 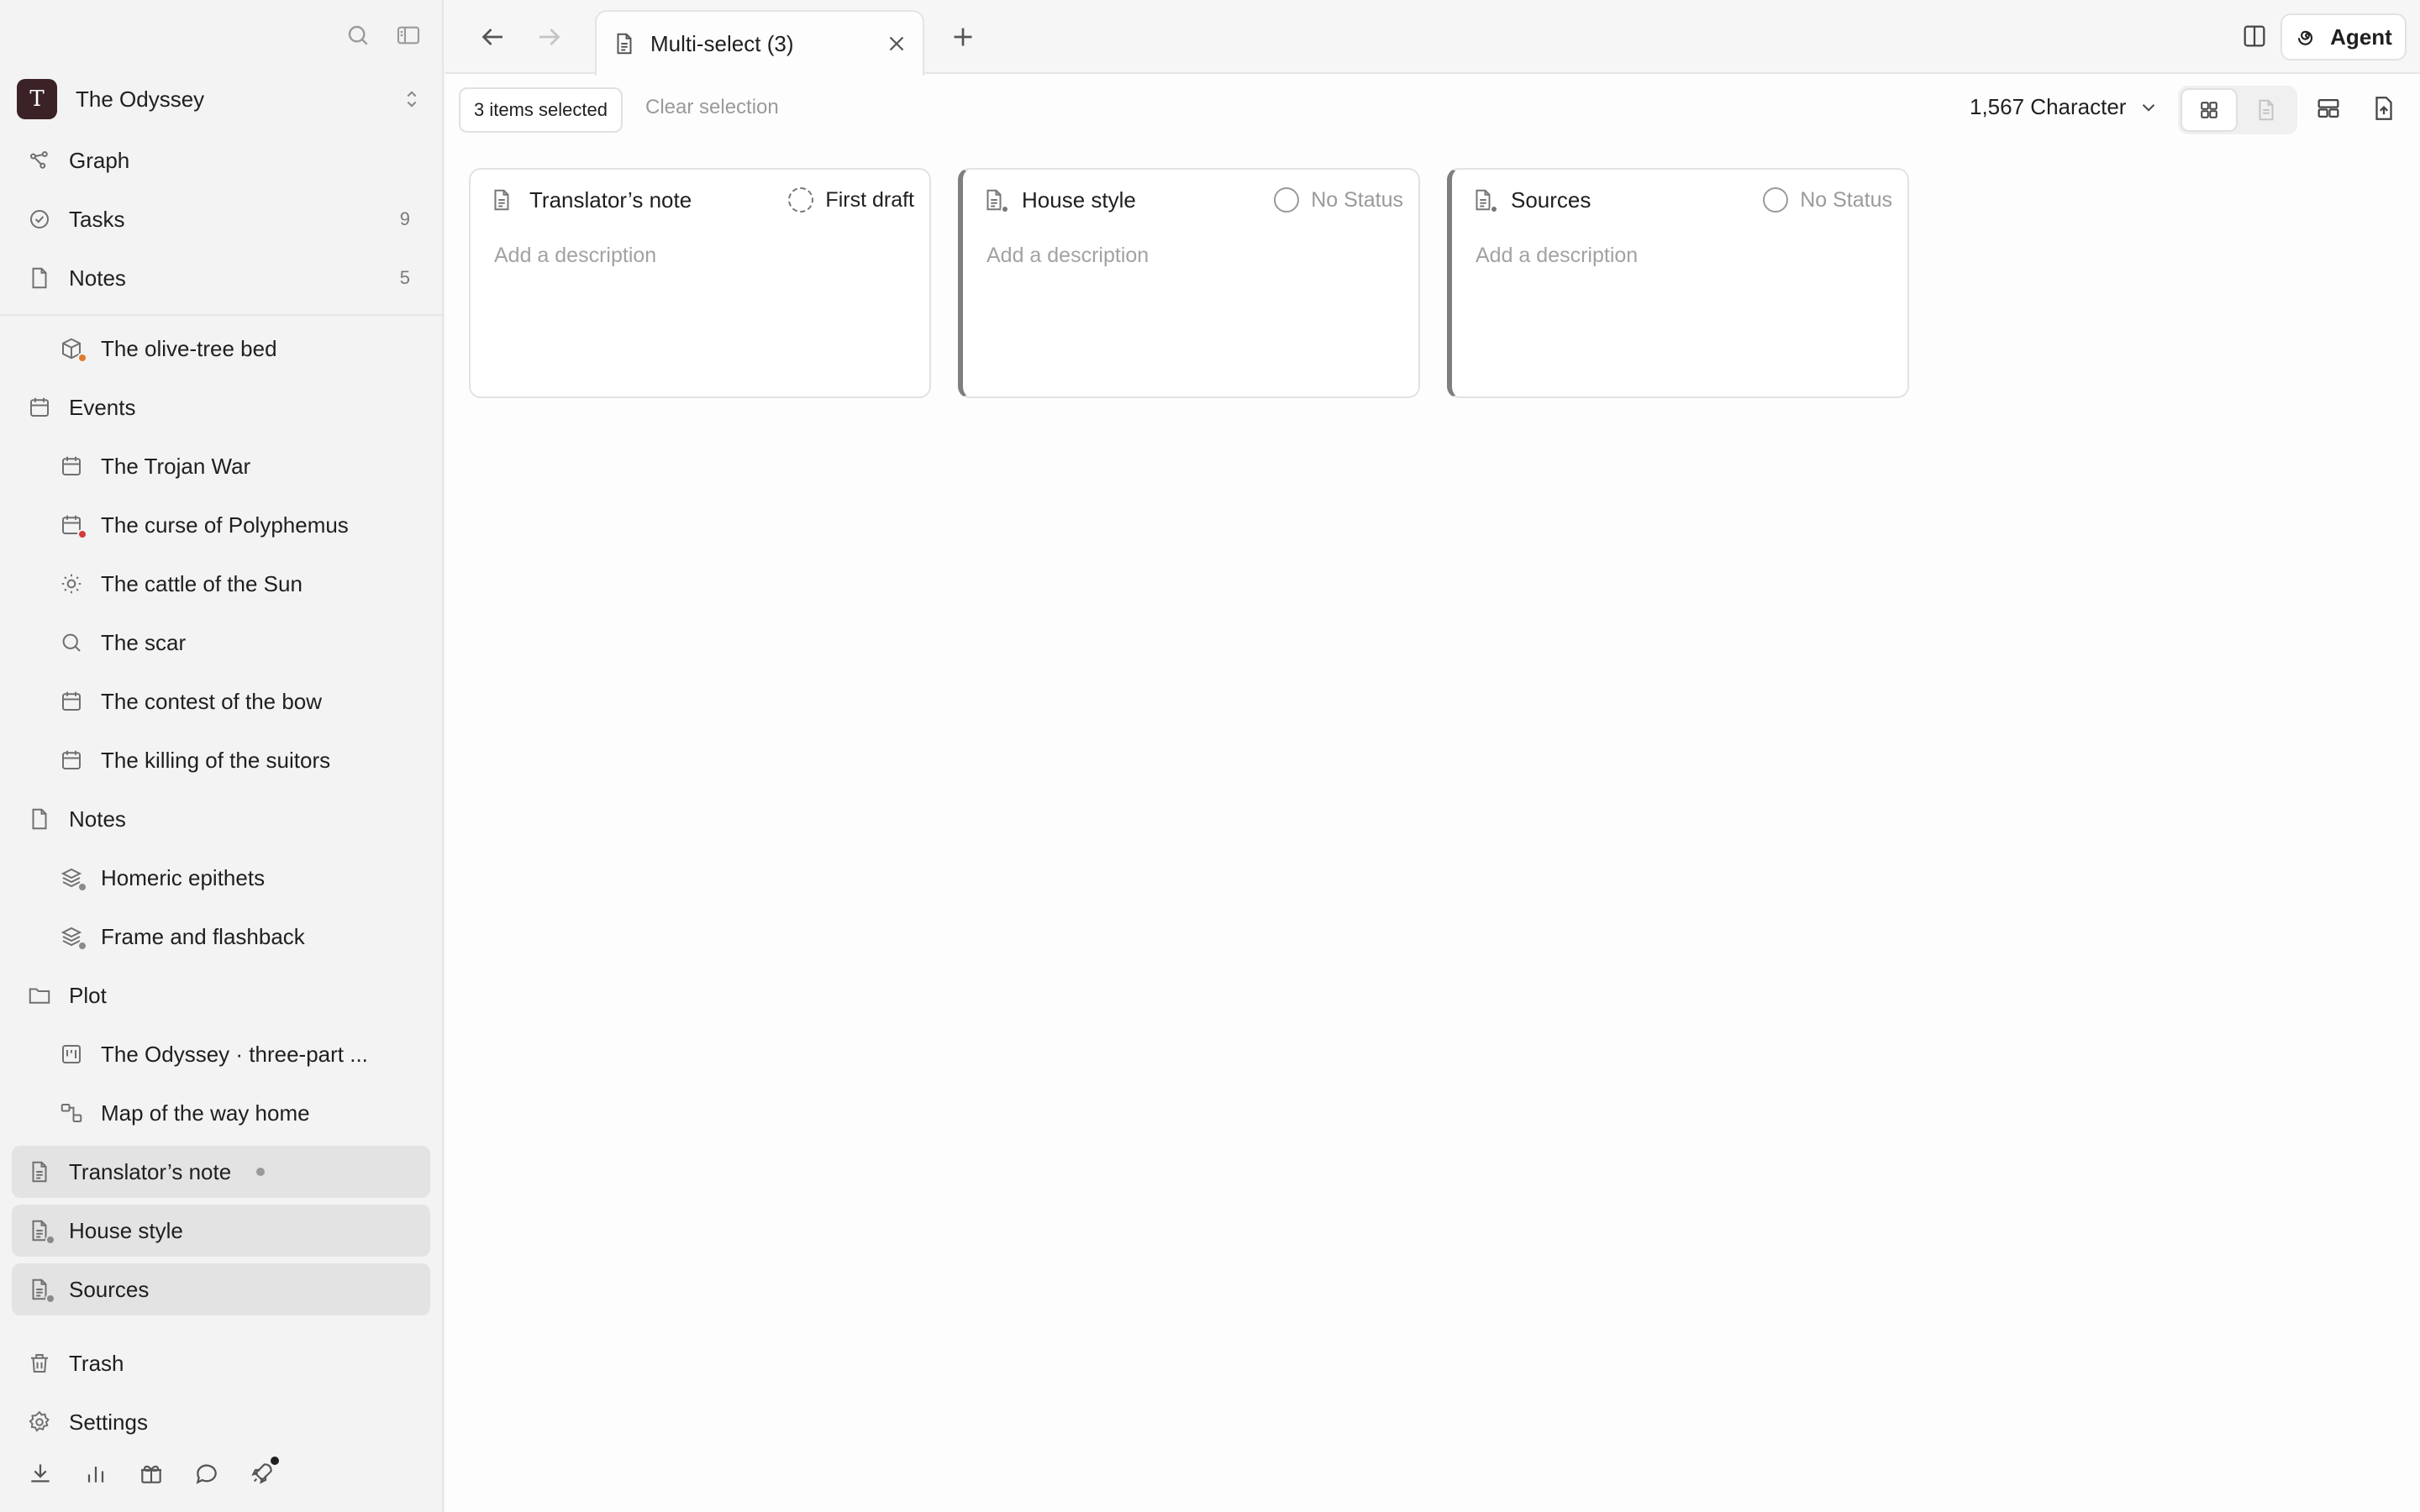 What do you see at coordinates (96, 1363) in the screenshot?
I see `sidebar-item-label: Trash` at bounding box center [96, 1363].